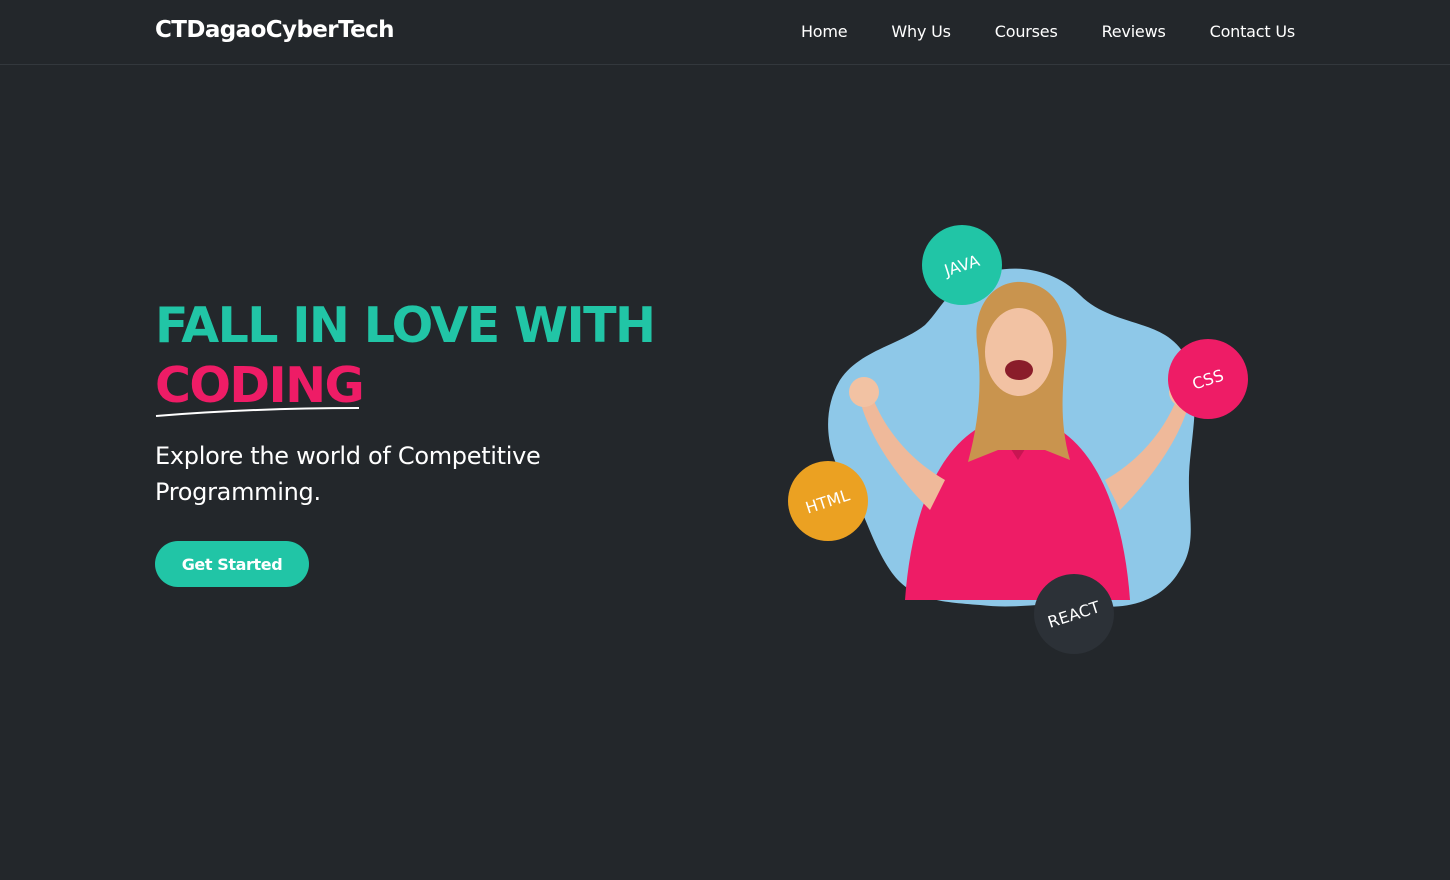  What do you see at coordinates (921, 31) in the screenshot?
I see `nav-link-why-us: Why Us` at bounding box center [921, 31].